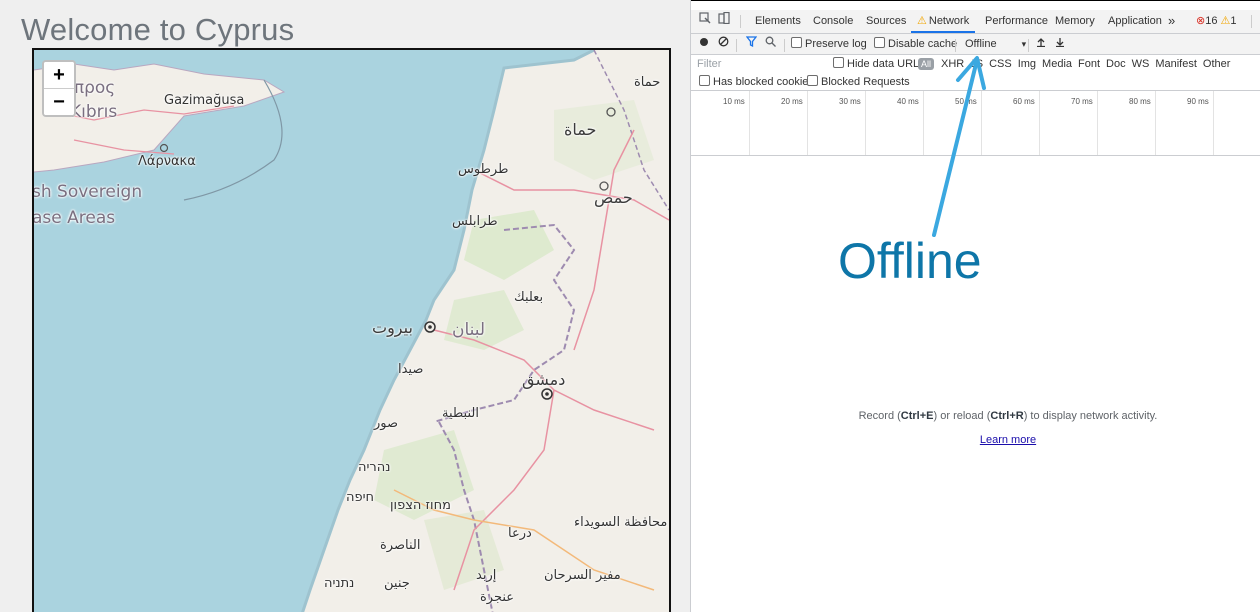  I want to click on hide-data-urls-checkbox: Hide data URLs, so click(879, 64).